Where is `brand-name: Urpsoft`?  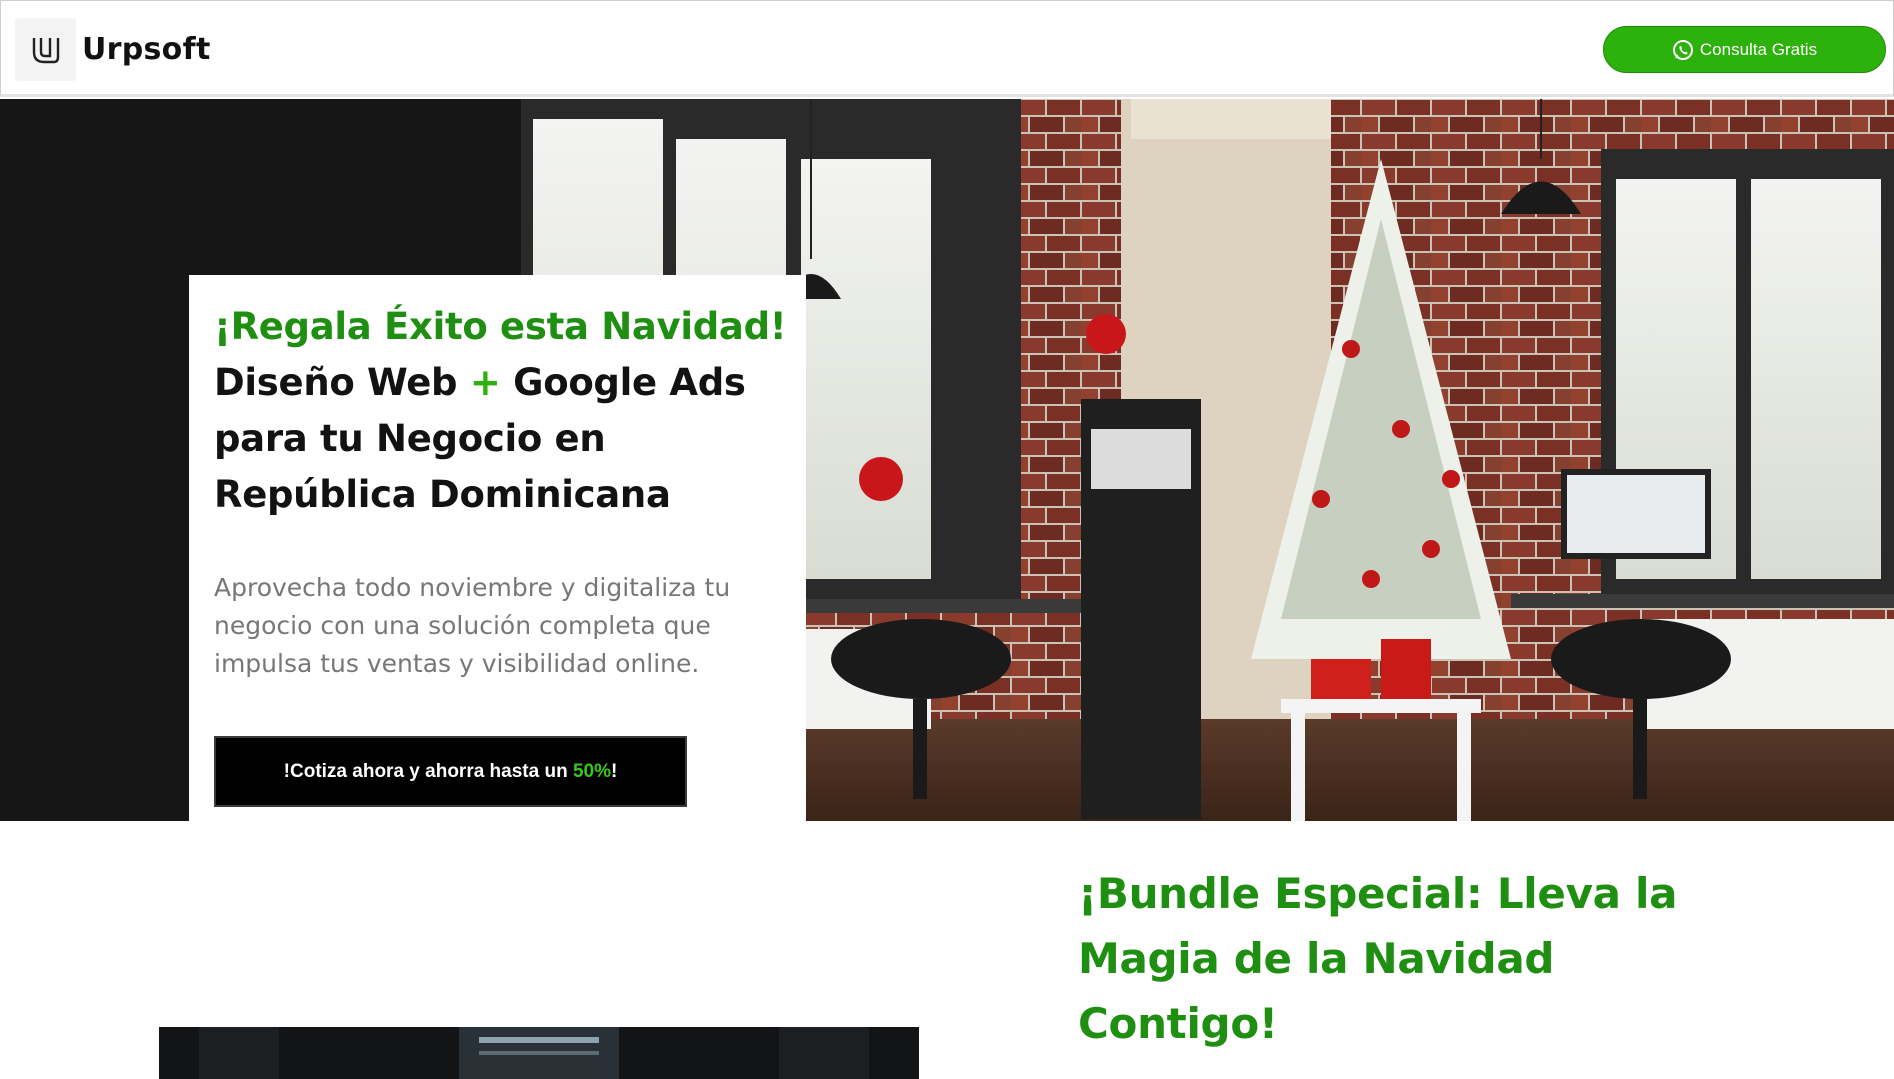 brand-name: Urpsoft is located at coordinates (146, 49).